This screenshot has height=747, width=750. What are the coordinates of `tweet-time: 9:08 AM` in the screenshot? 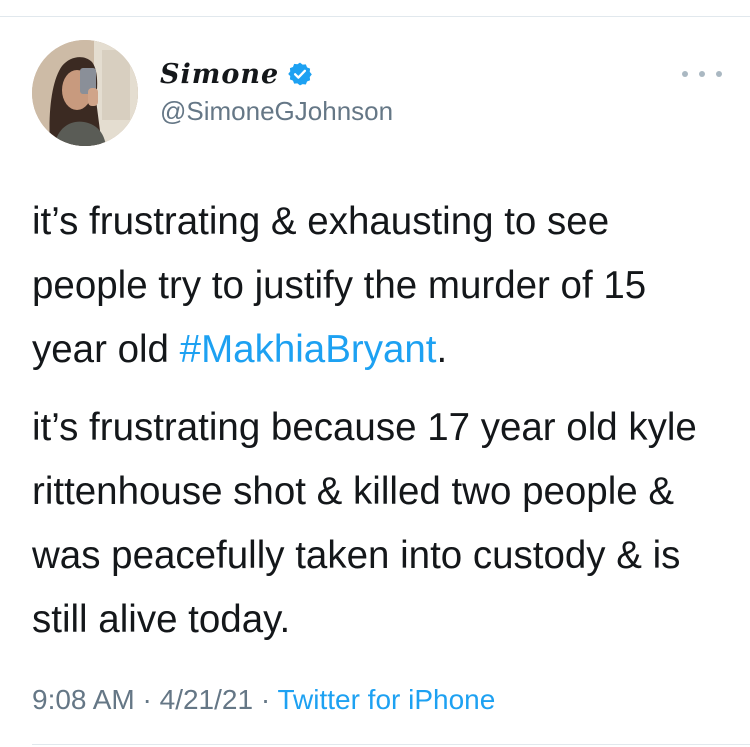 It's located at (83, 699).